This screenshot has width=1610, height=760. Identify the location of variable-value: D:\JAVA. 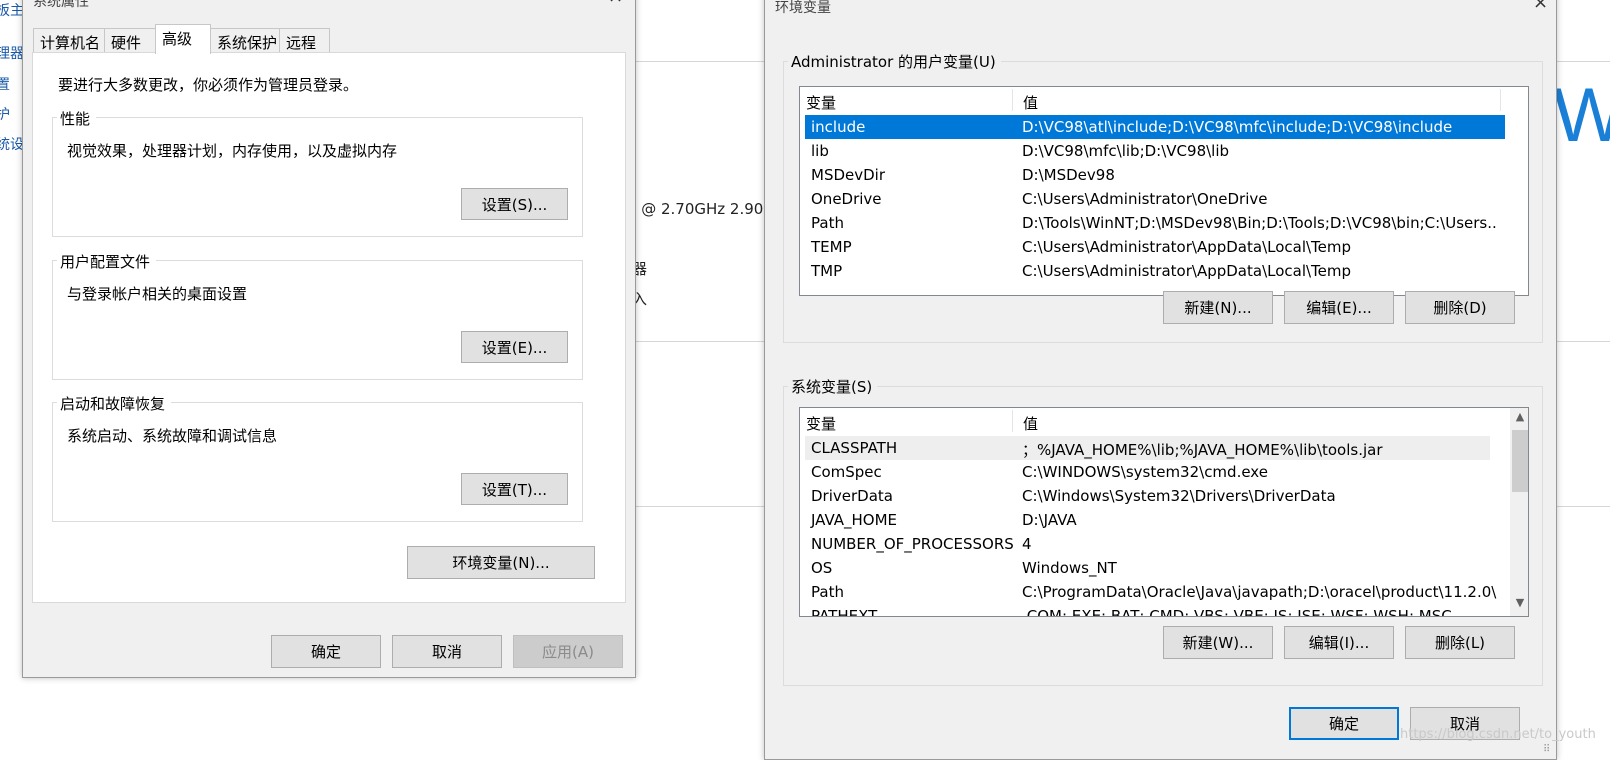
(1049, 520).